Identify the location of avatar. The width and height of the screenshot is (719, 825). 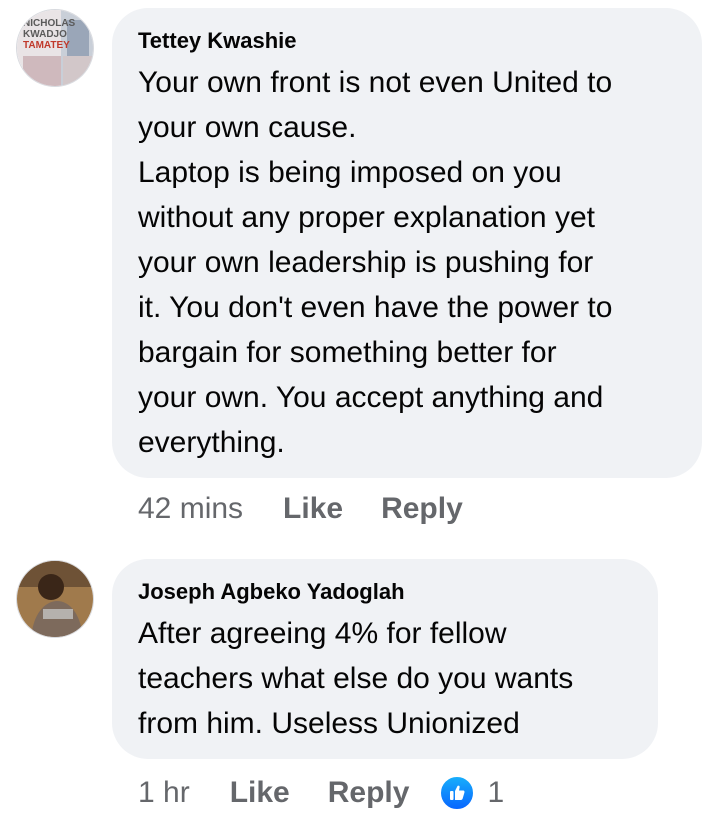
(55, 599).